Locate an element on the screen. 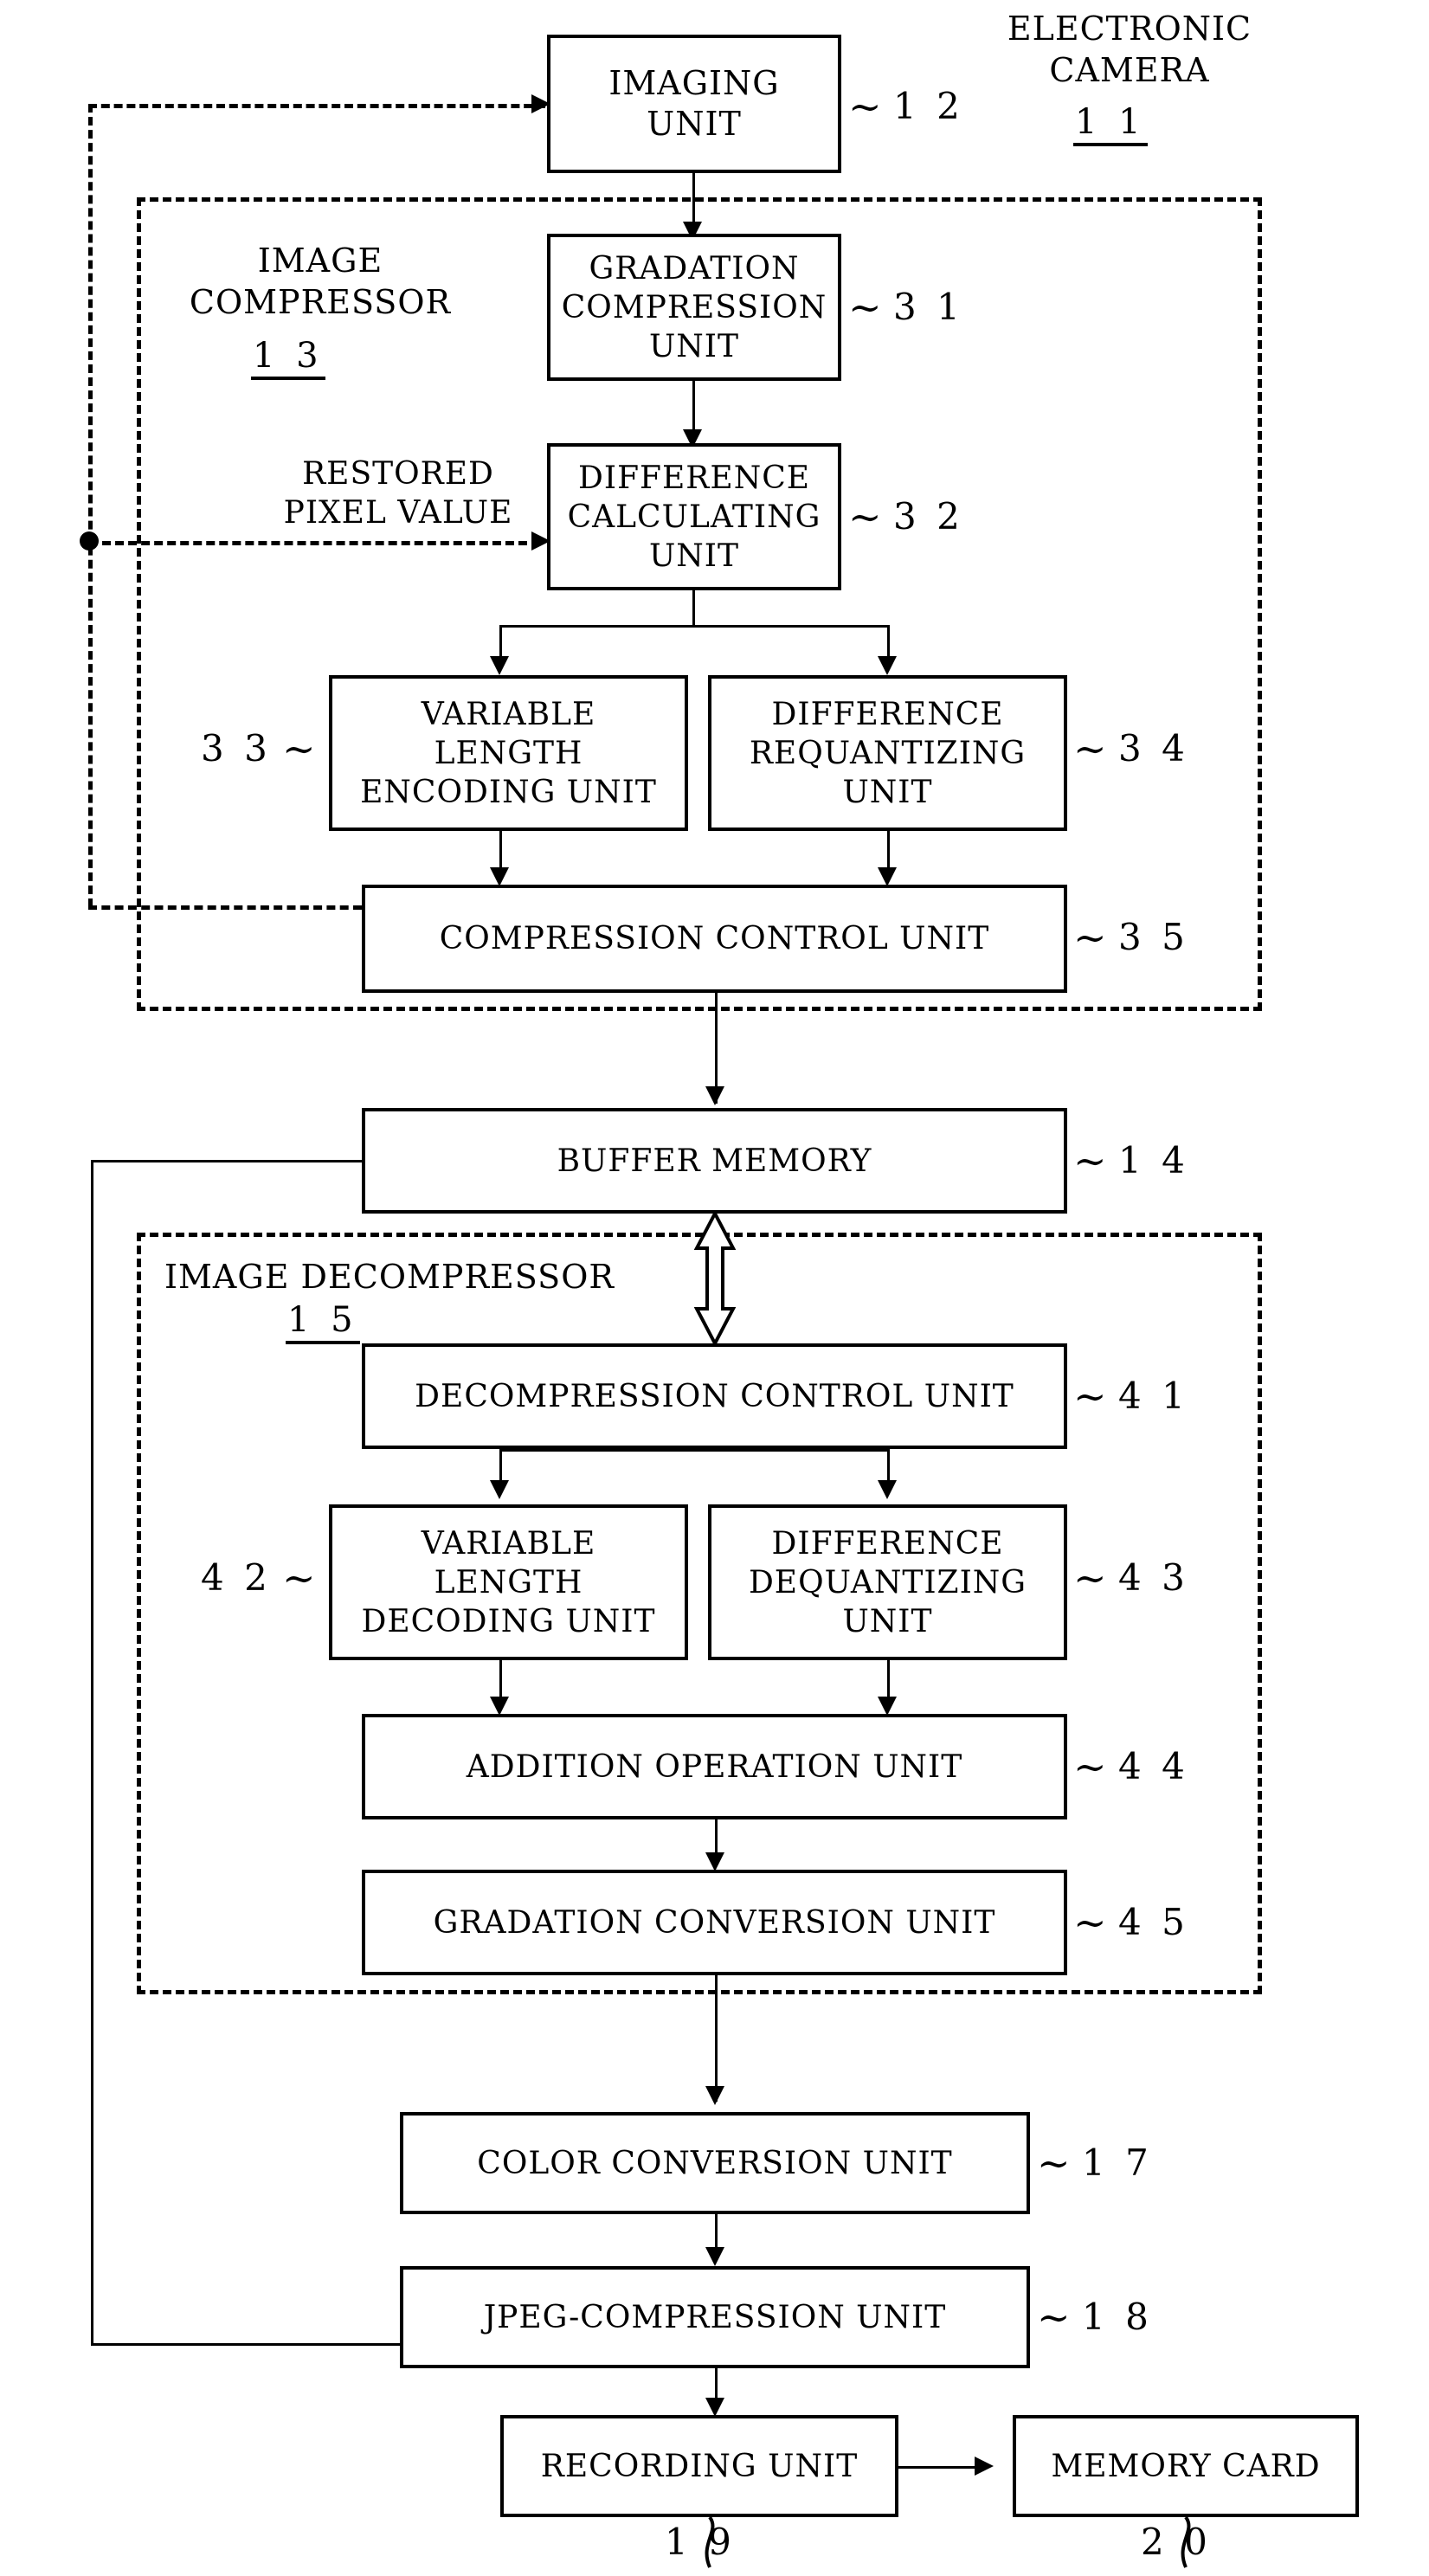 This screenshot has width=1429, height=2576. block-difference-calculating-unit-label: DIFFERENCE CALCULATING UNIT is located at coordinates (694, 517).